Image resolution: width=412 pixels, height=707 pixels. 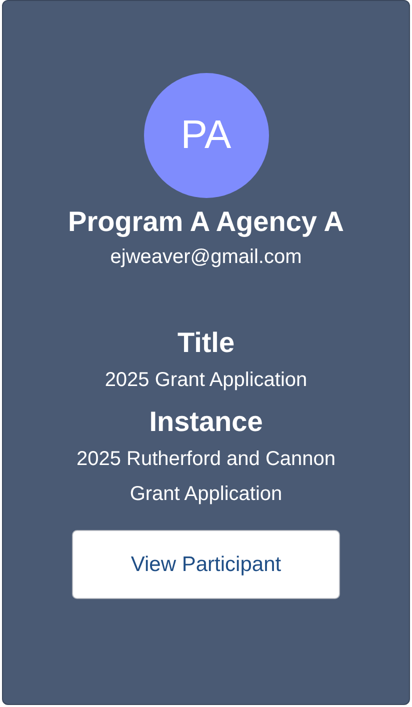 What do you see at coordinates (206, 135) in the screenshot?
I see `avatar: PA` at bounding box center [206, 135].